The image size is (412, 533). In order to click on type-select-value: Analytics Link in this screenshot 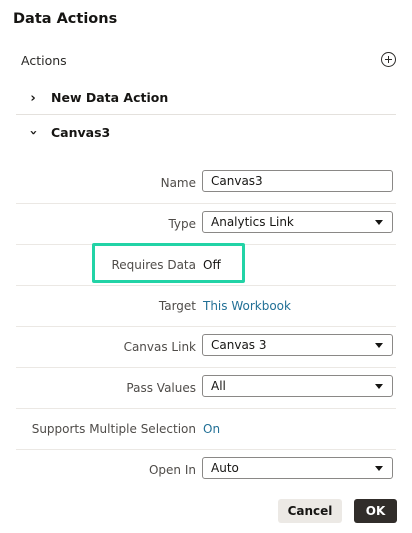, I will do `click(252, 222)`.